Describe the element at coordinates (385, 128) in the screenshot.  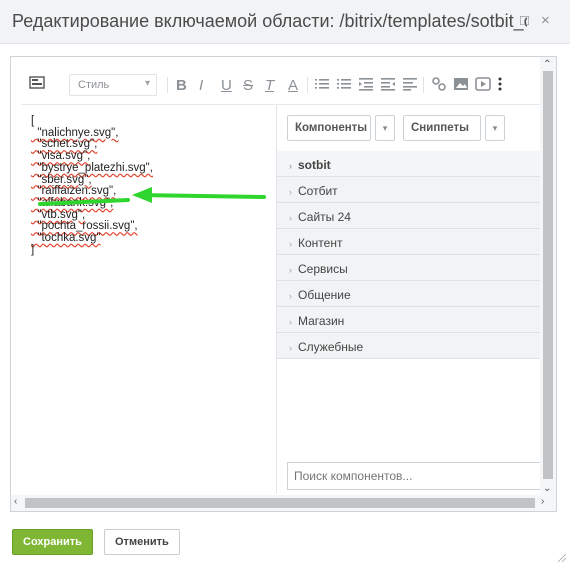
I see `components-dropdown-button: ▾` at that location.